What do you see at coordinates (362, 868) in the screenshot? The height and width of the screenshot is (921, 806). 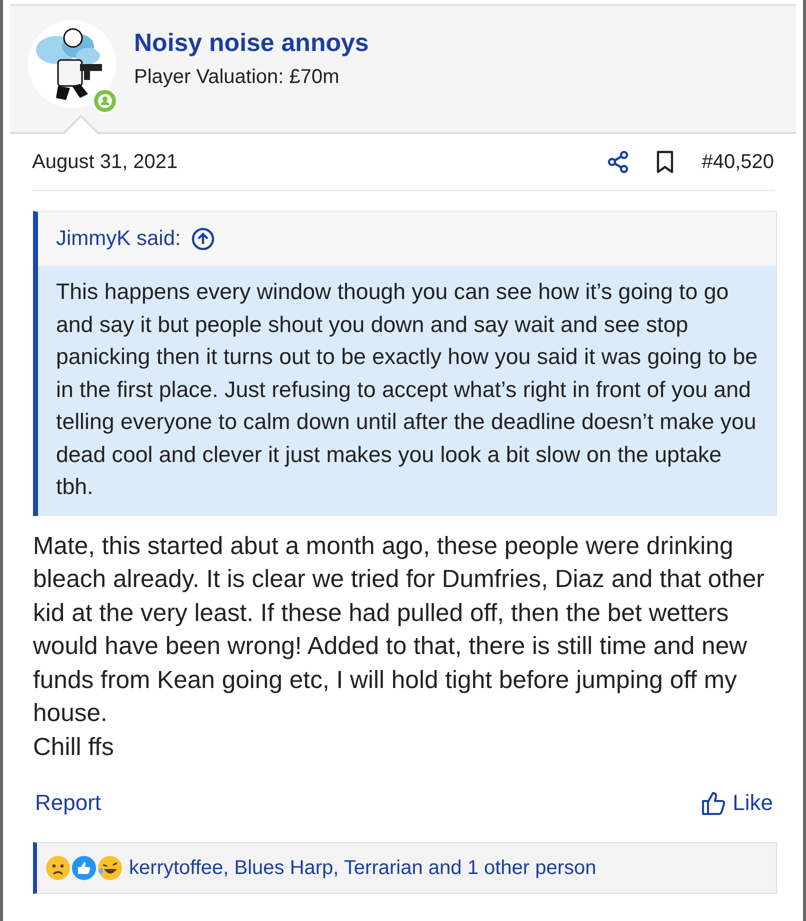 I see `reactions-text: kerrytoffee, Blues Harp, Terrarian and 1 other person` at bounding box center [362, 868].